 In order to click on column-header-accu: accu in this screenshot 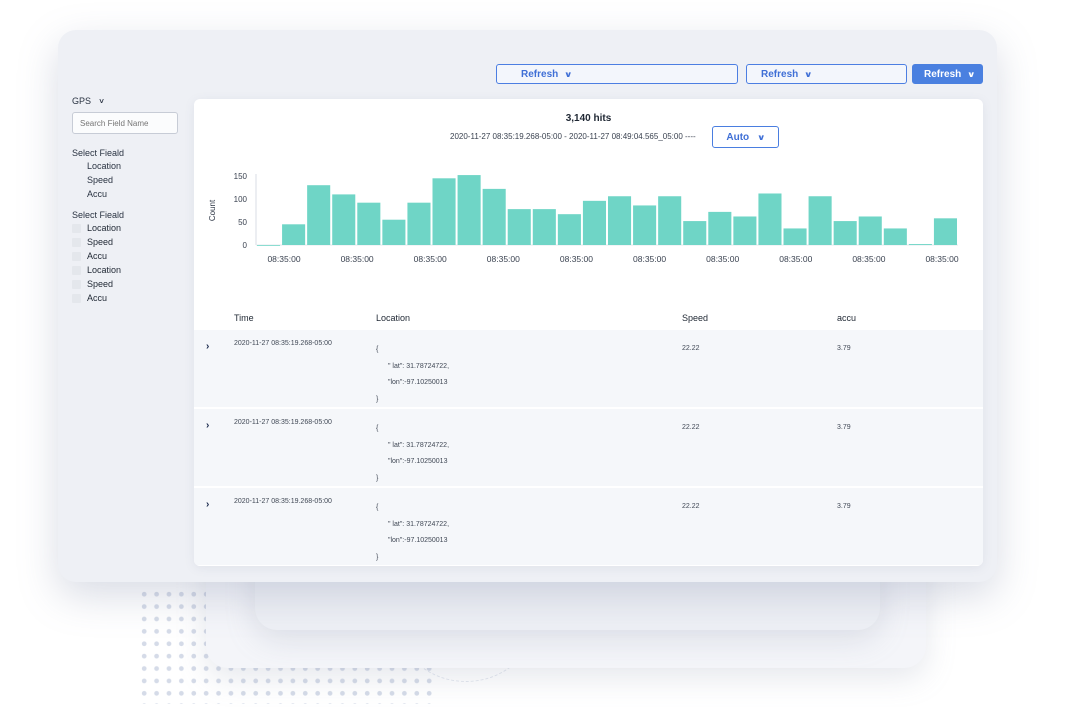, I will do `click(846, 318)`.